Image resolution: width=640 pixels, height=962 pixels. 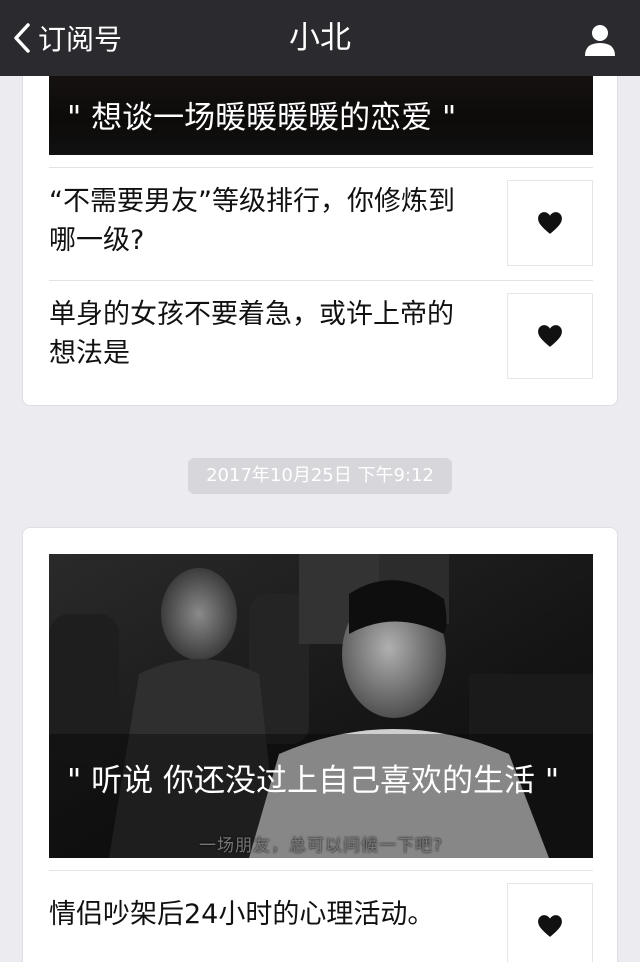 What do you see at coordinates (252, 221) in the screenshot?
I see `article-title: “不需要男友”等级排行，你修炼到哪一级?` at bounding box center [252, 221].